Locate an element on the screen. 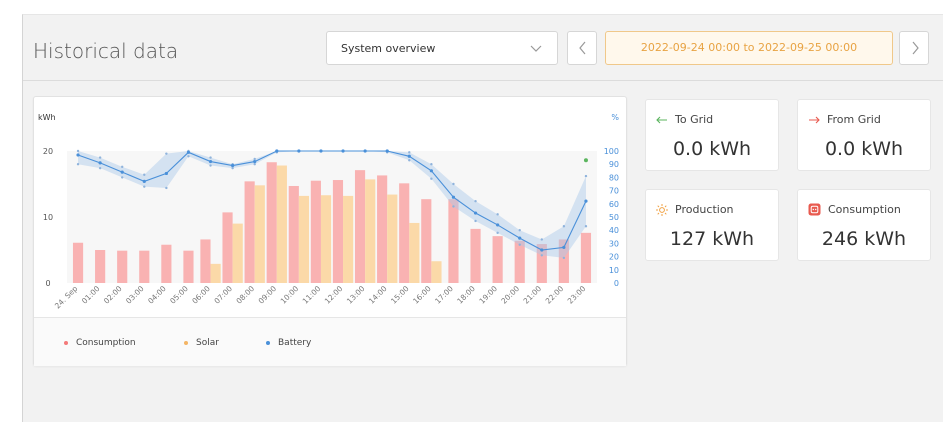  x-tick-label: 15:00 is located at coordinates (400, 295).